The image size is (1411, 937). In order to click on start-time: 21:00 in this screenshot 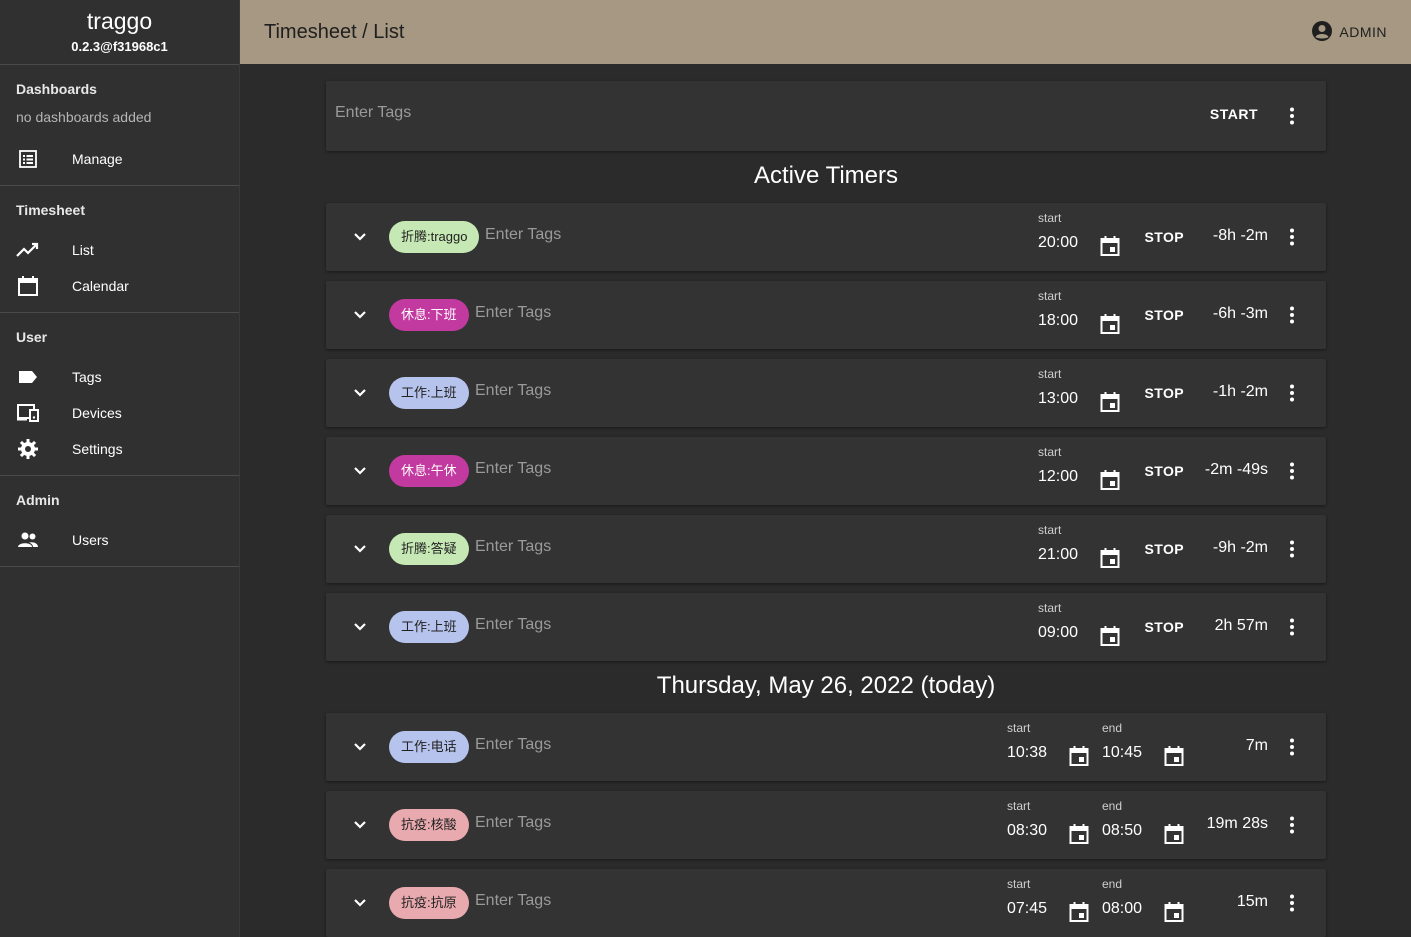, I will do `click(1058, 554)`.